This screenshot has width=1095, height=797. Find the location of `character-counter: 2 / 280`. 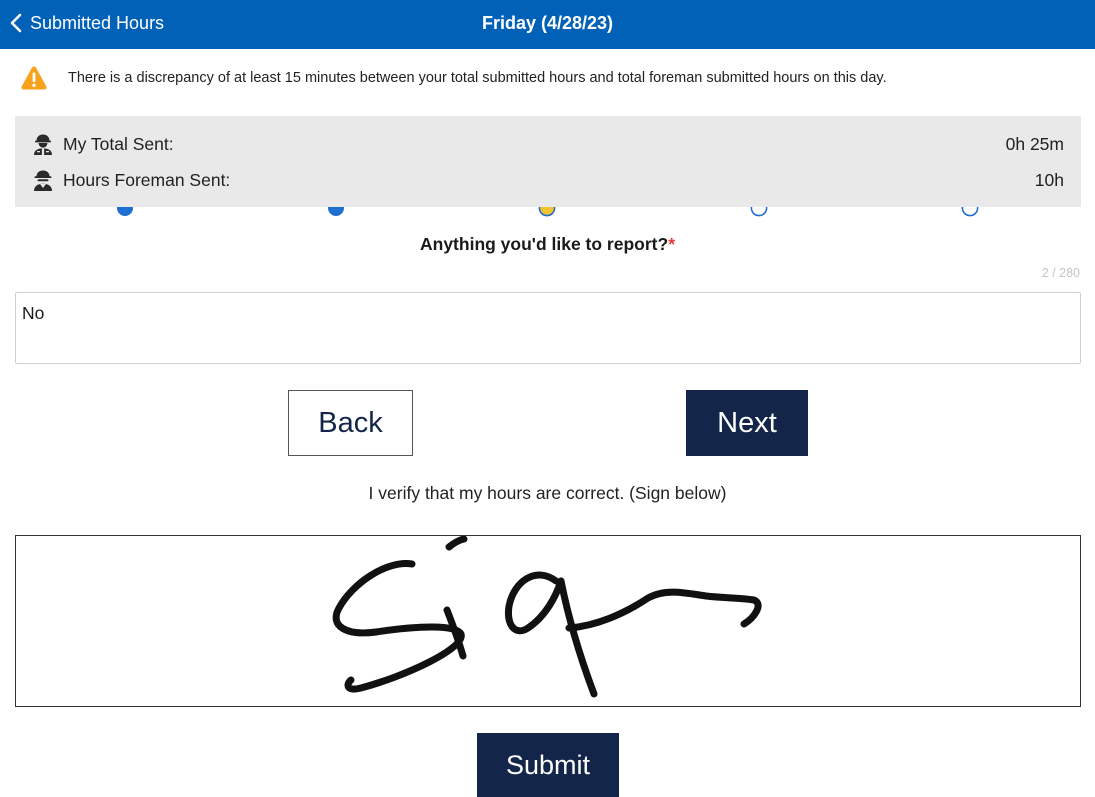

character-counter: 2 / 280 is located at coordinates (1060, 273).